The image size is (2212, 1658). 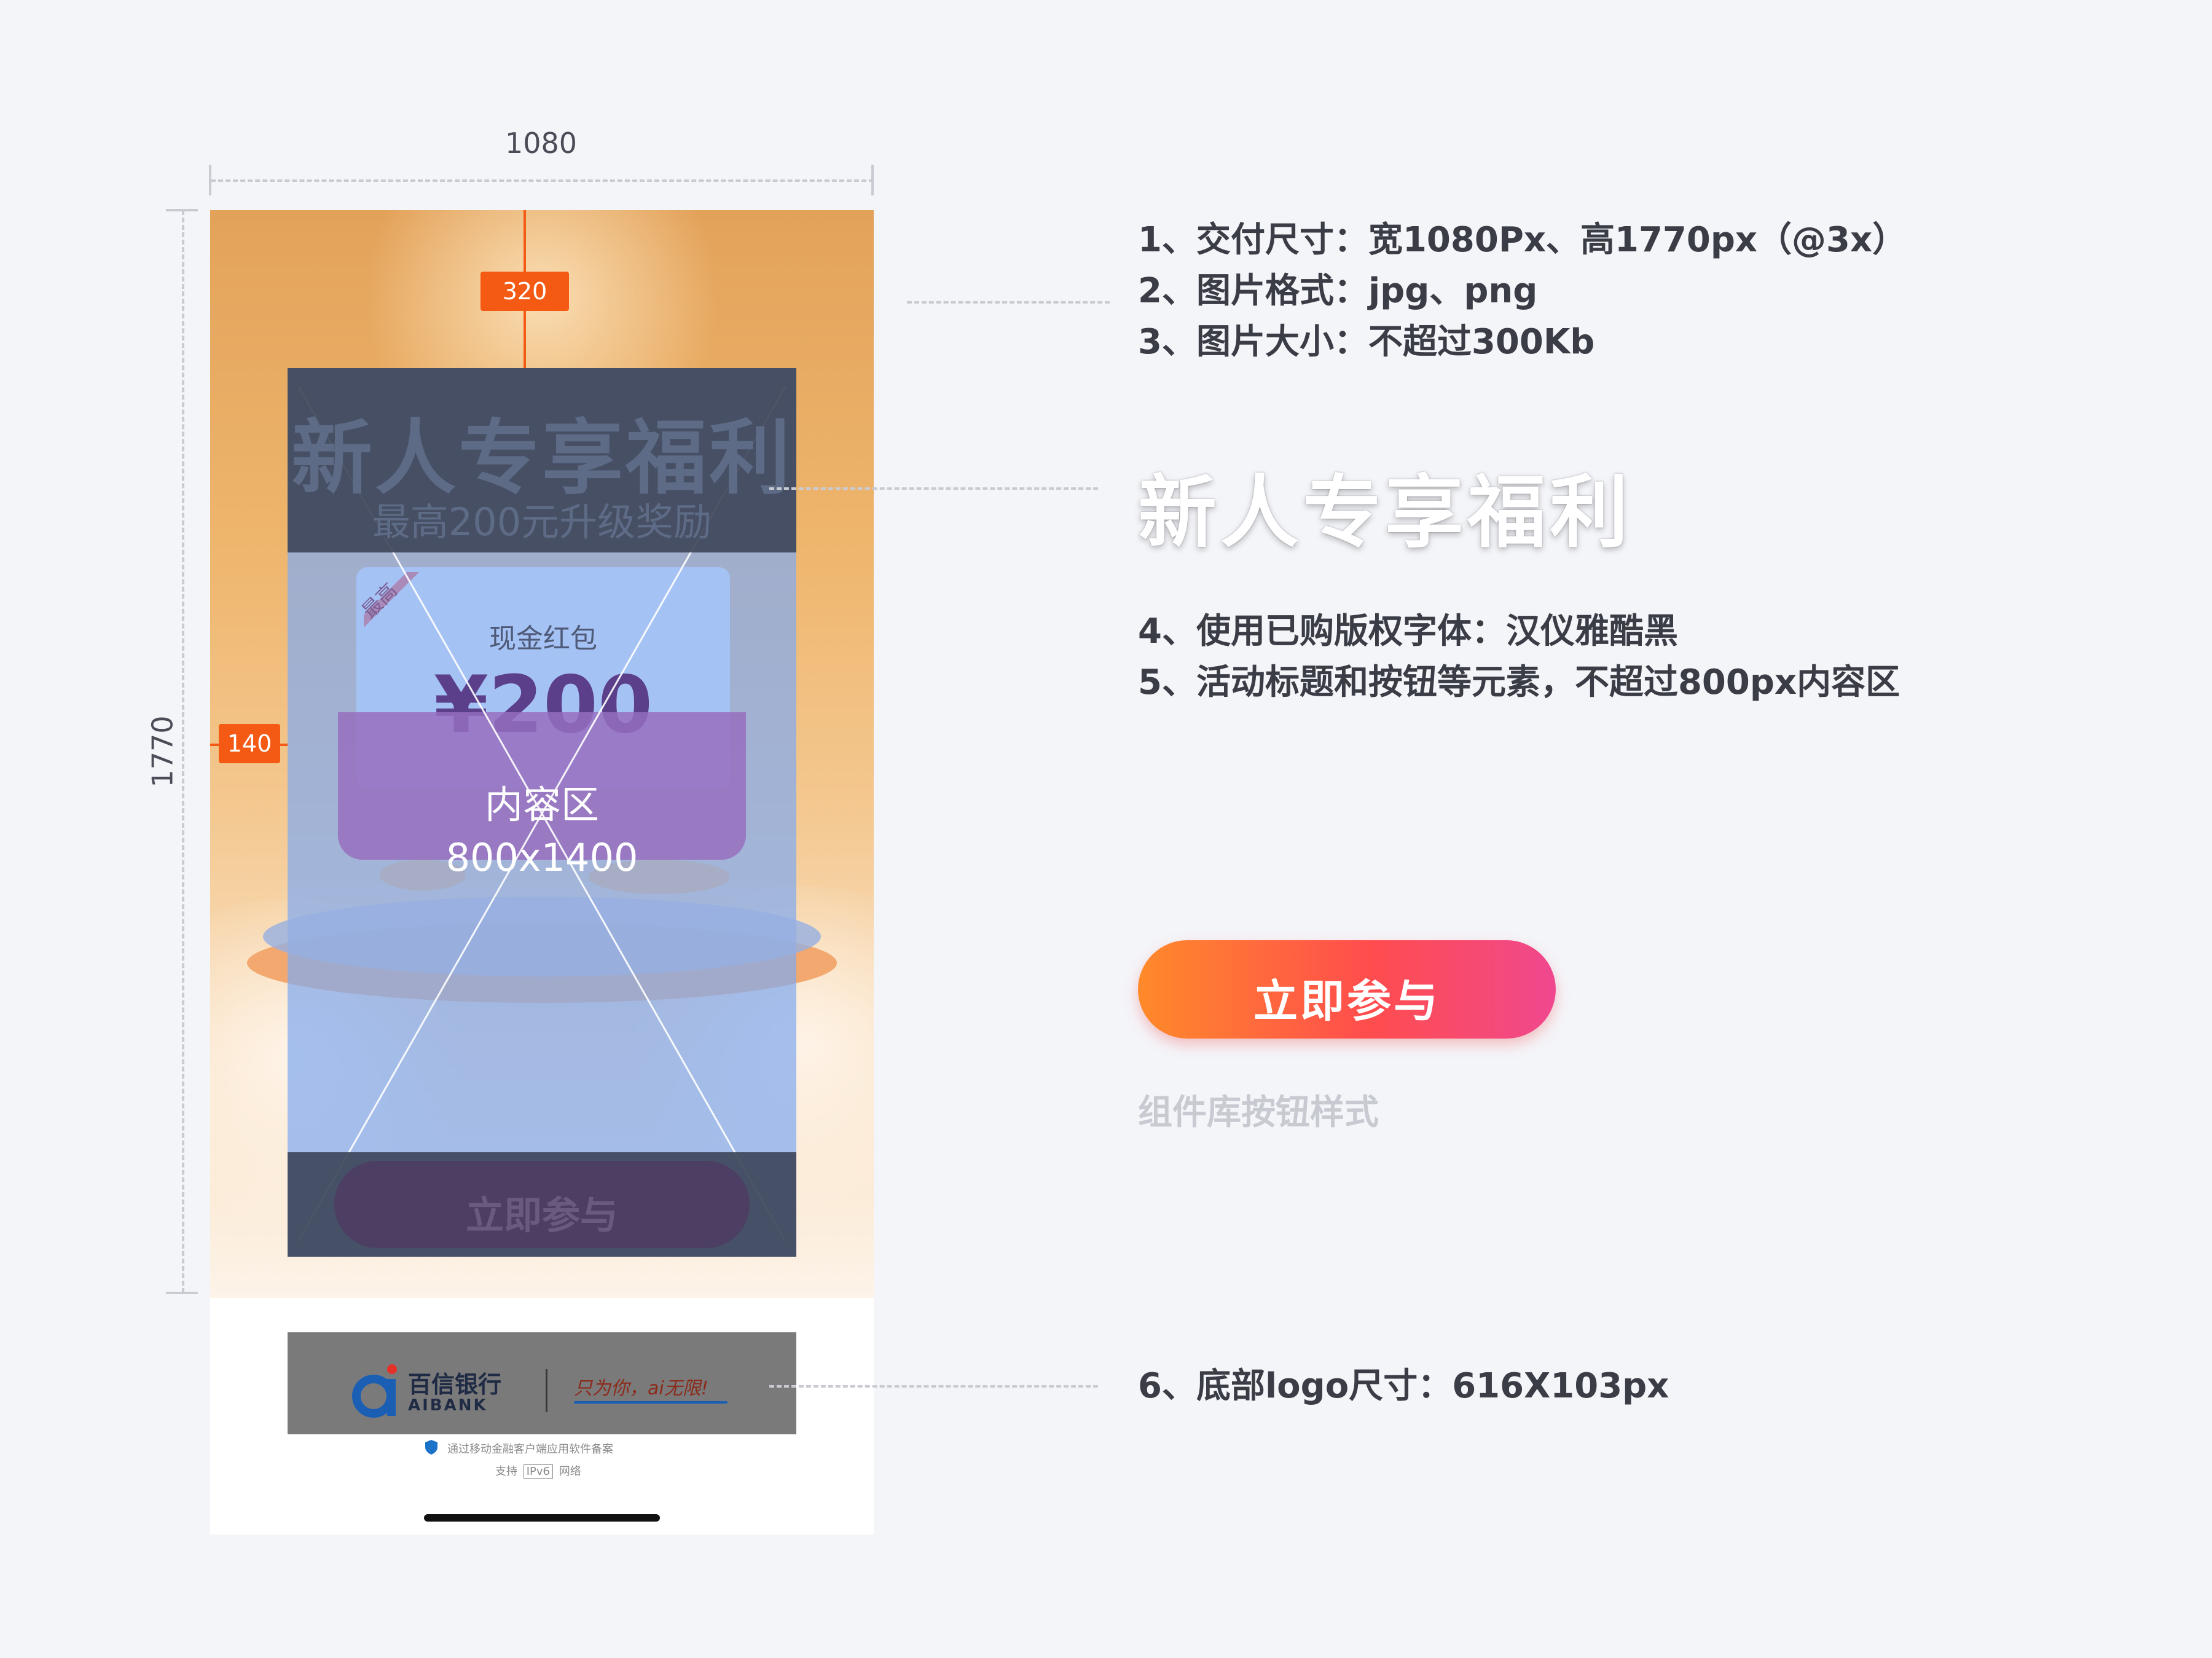 I want to click on logo-connector, so click(x=933, y=1386).